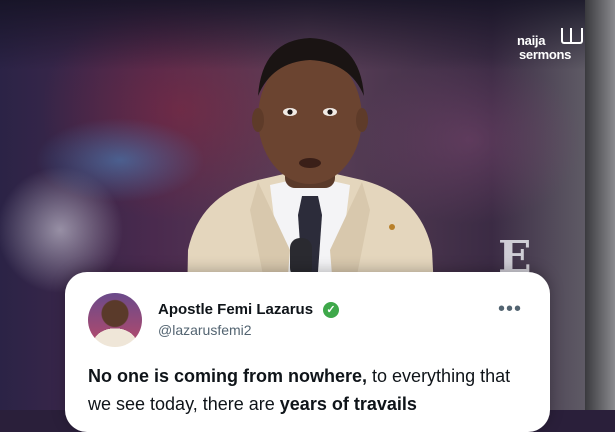 The image size is (615, 432). Describe the element at coordinates (228, 376) in the screenshot. I see `tweet-bold-phrase-1: No one is coming from nowhere,` at that location.